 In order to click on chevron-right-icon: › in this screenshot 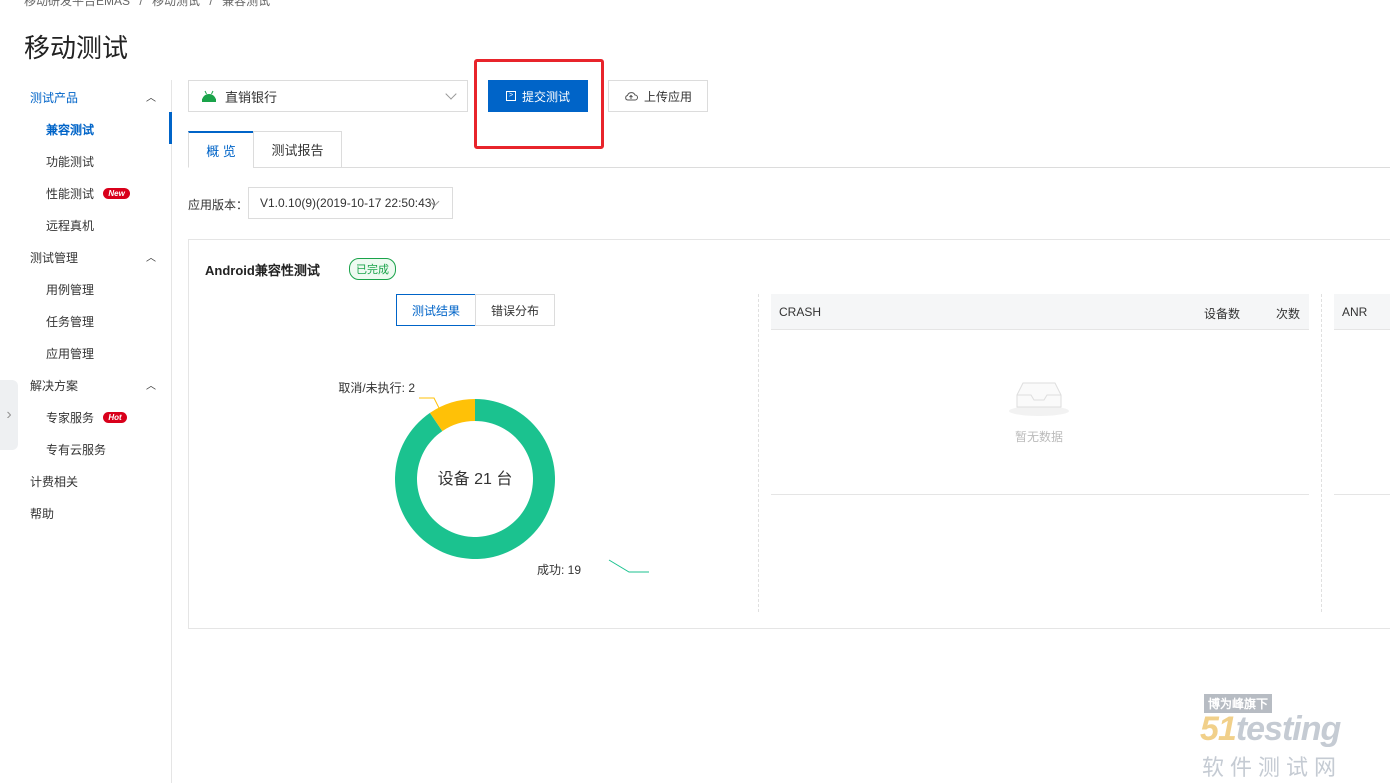, I will do `click(9, 414)`.